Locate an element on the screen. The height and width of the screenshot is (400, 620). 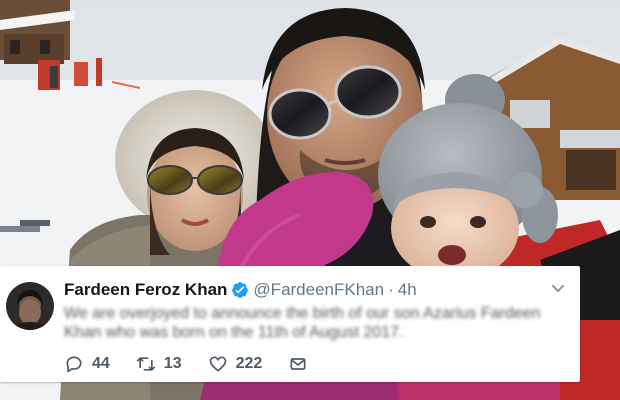
reply-icon is located at coordinates (74, 364).